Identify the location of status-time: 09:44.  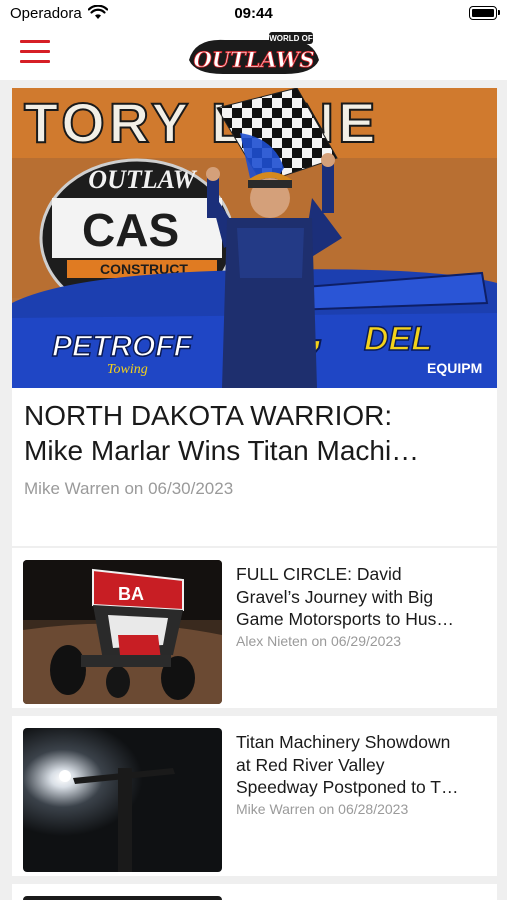
(253, 13).